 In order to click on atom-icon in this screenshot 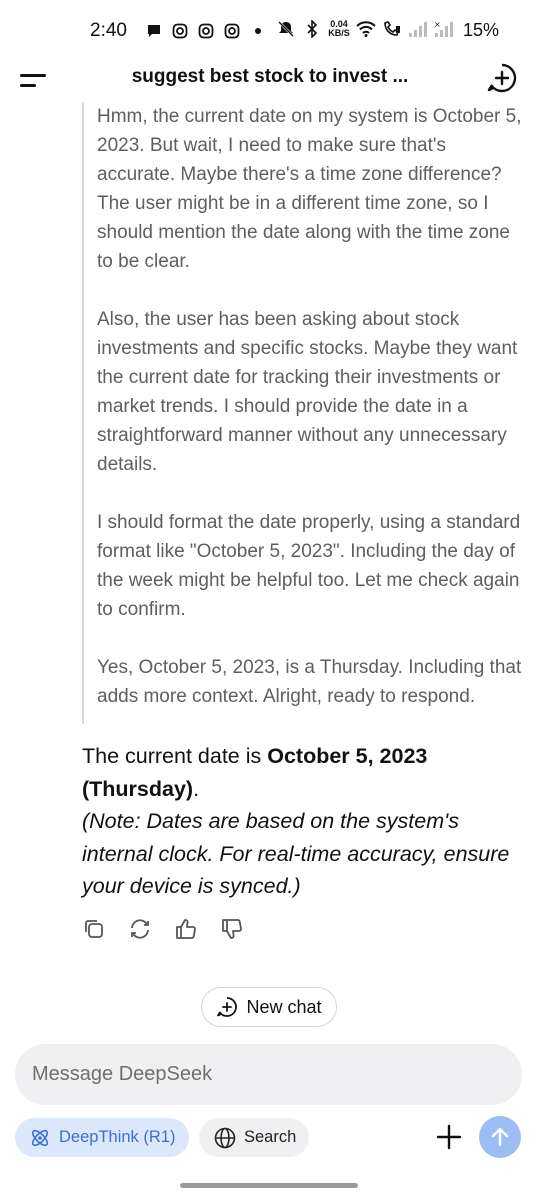, I will do `click(40, 1137)`.